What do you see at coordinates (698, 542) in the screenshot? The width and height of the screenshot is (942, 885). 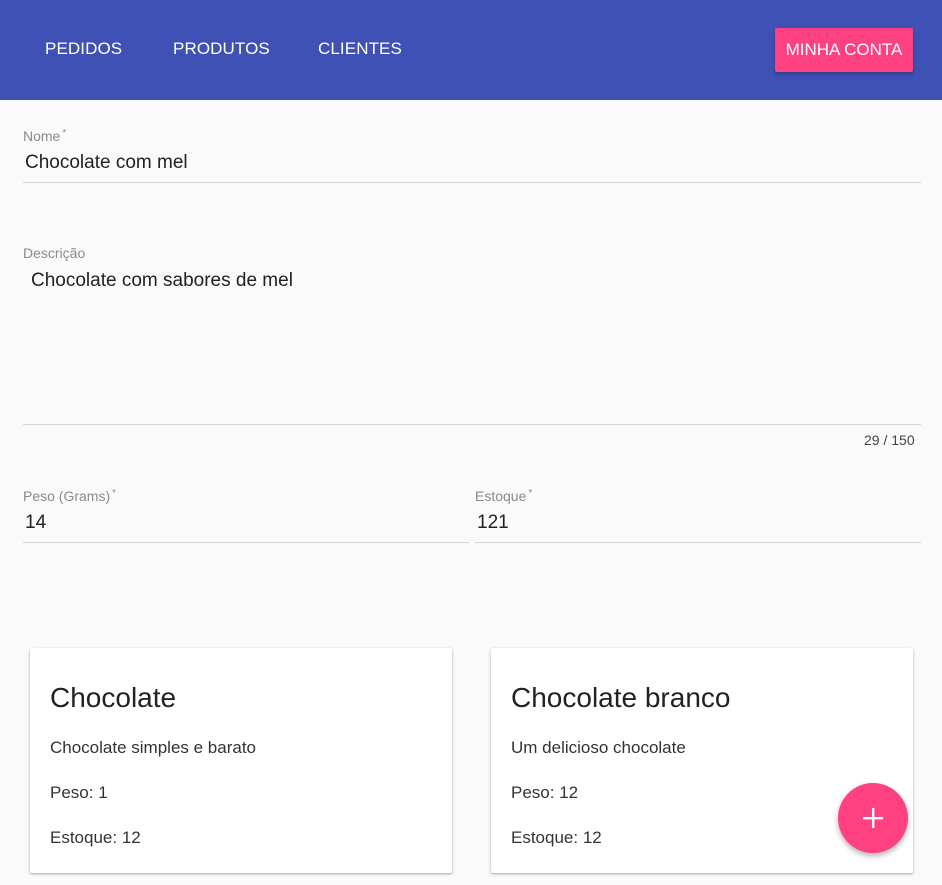 I see `estoque-underline` at bounding box center [698, 542].